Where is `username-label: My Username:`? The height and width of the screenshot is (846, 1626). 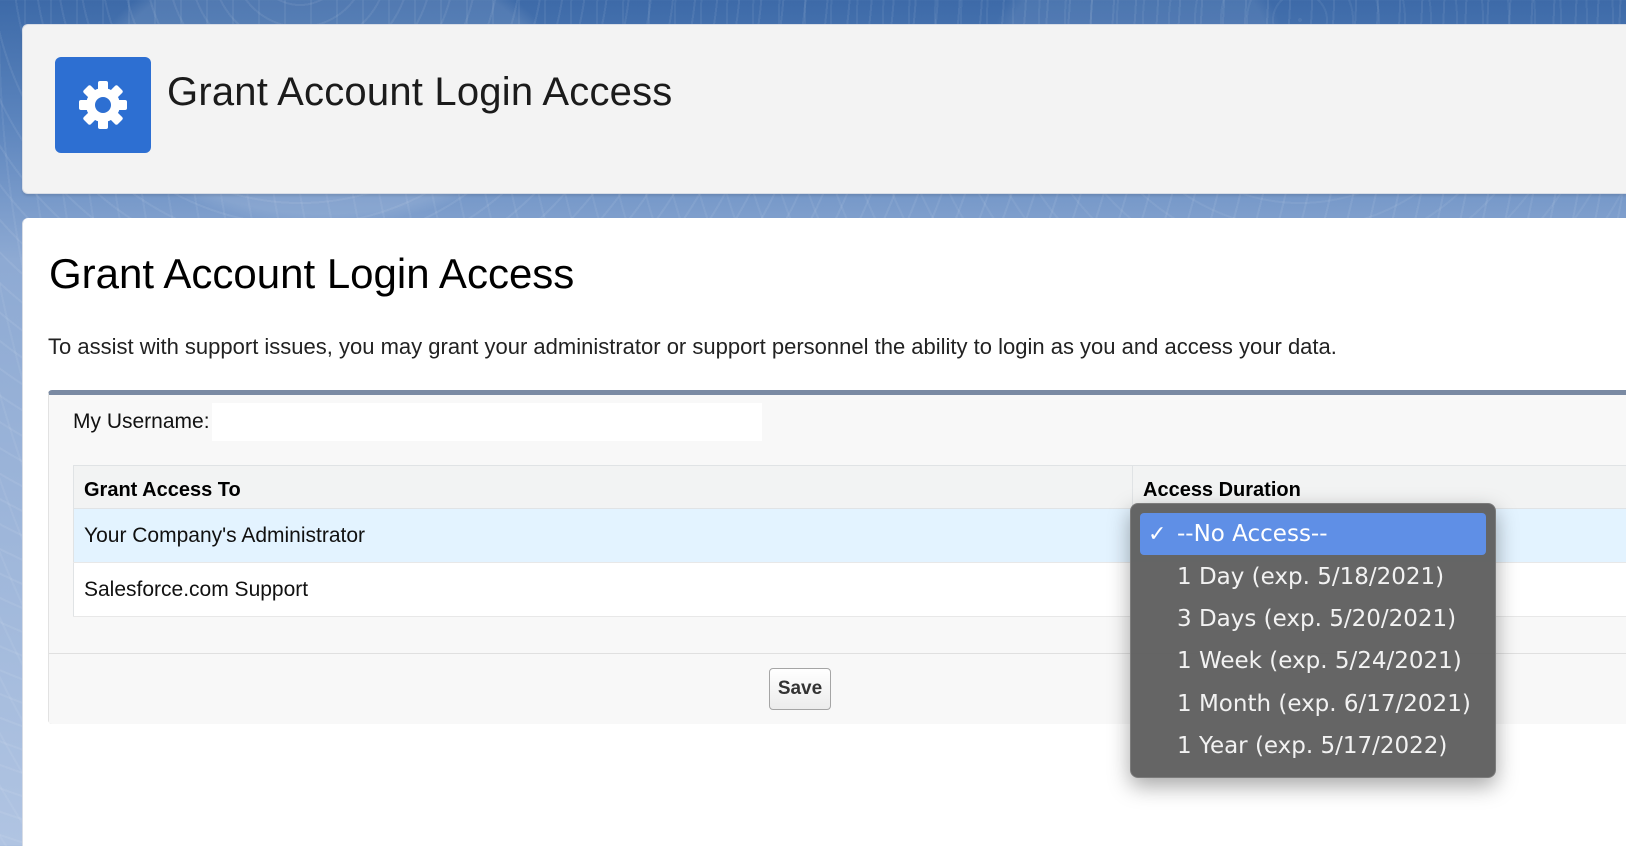
username-label: My Username: is located at coordinates (141, 421).